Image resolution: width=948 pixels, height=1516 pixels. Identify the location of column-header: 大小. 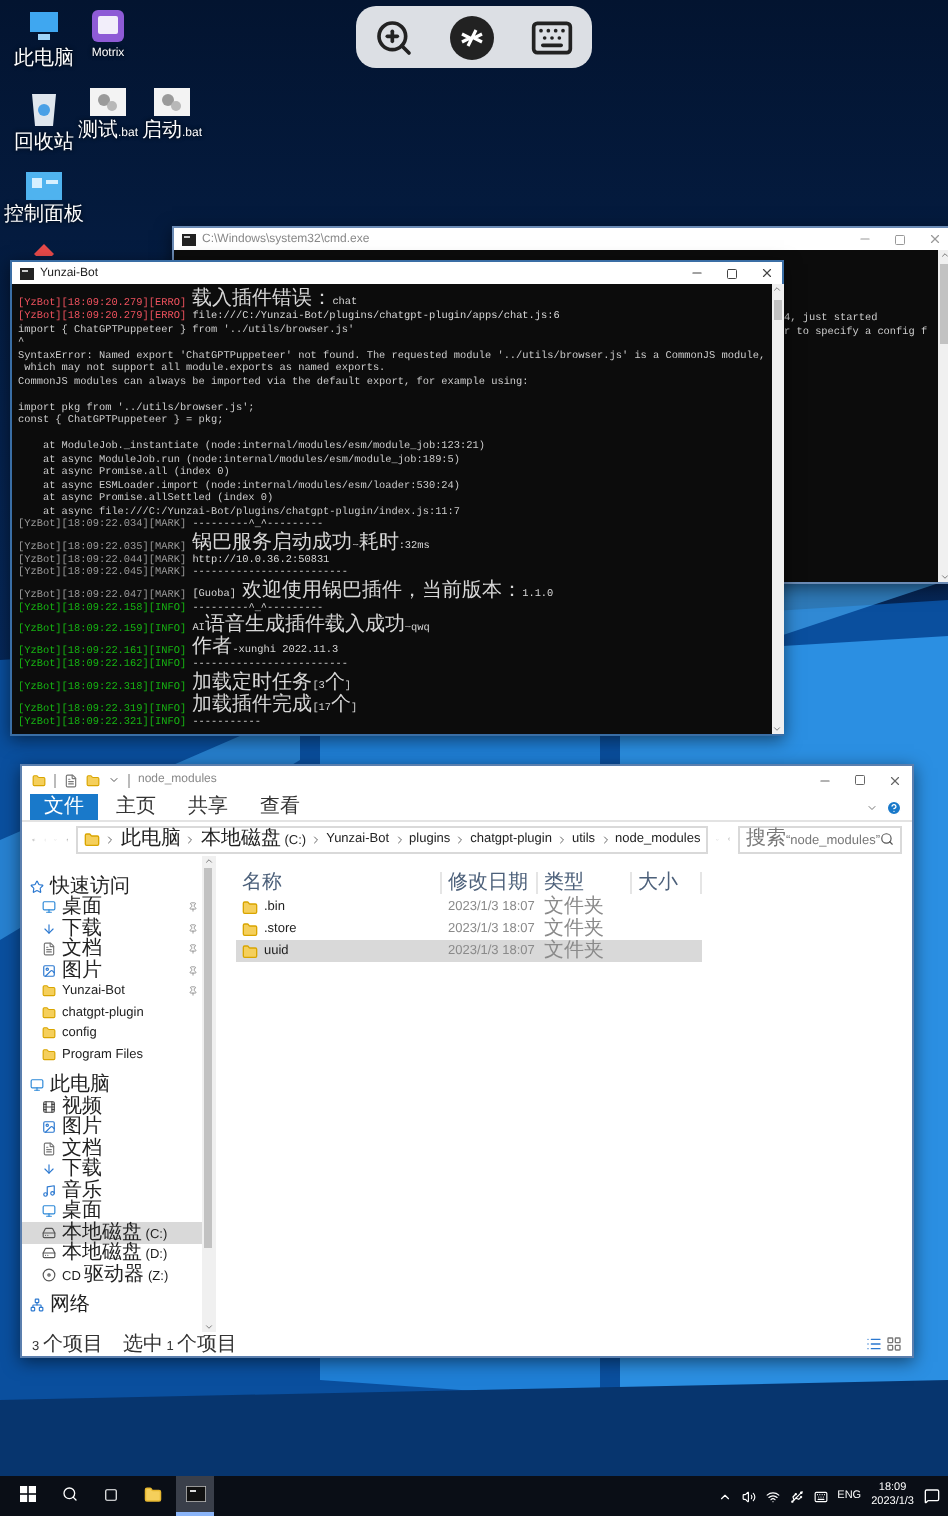
(667, 882).